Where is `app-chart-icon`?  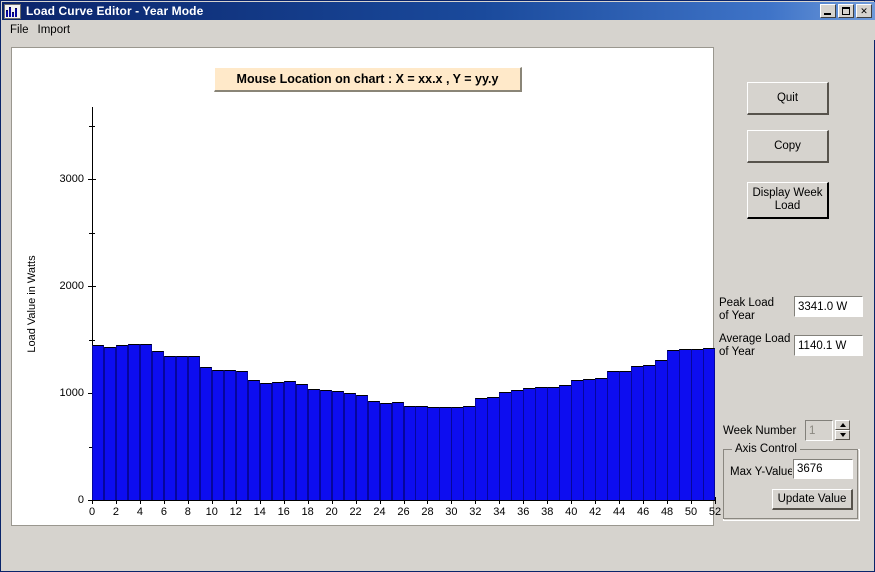
app-chart-icon is located at coordinates (12, 11).